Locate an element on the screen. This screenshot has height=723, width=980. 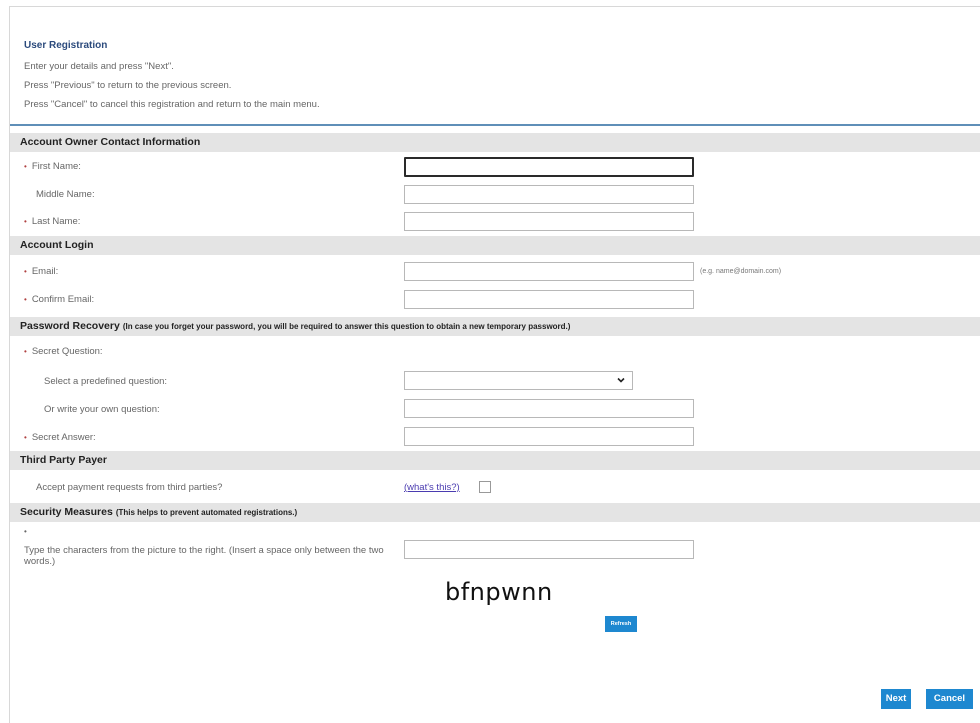
captcha-input is located at coordinates (549, 549).